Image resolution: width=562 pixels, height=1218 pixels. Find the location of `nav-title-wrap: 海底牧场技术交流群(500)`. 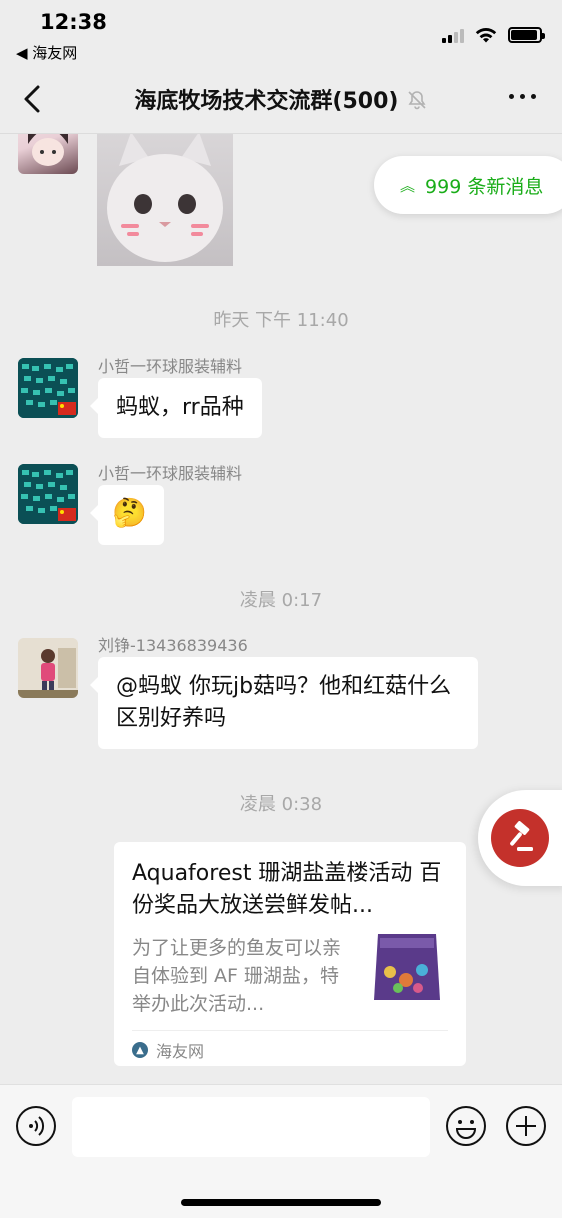

nav-title-wrap: 海底牧场技术交流群(500) is located at coordinates (281, 99).